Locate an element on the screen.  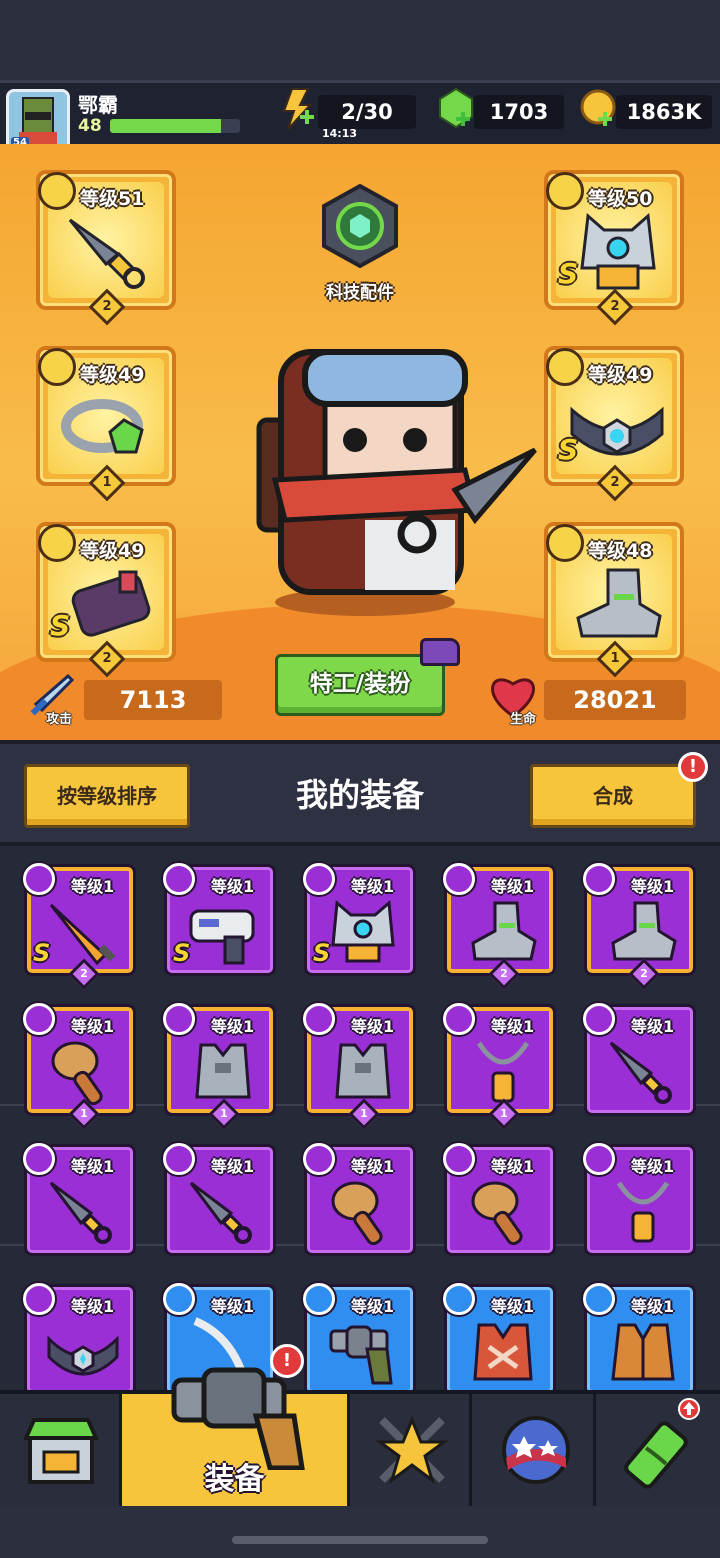
slot-level: 等级51 is located at coordinates (112, 199).